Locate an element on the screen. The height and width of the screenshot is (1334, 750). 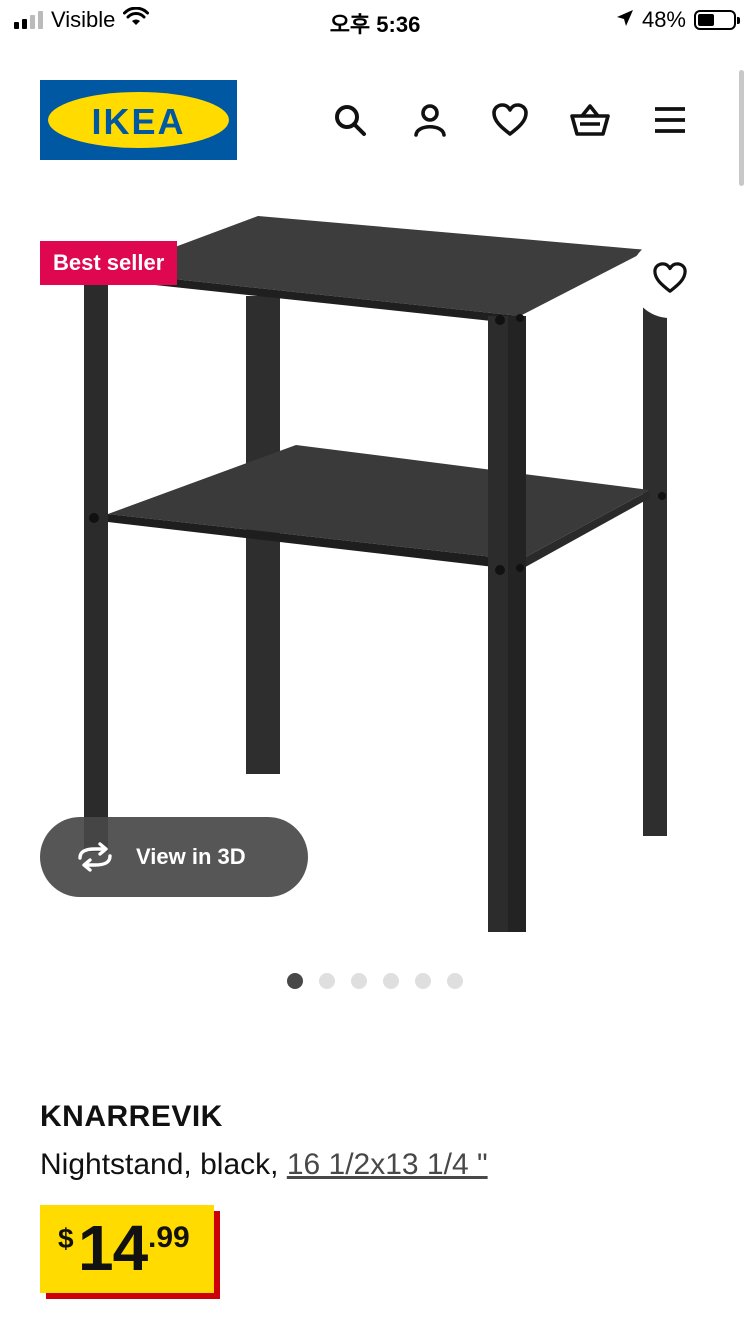
location-arrow-icon is located at coordinates (625, 20).